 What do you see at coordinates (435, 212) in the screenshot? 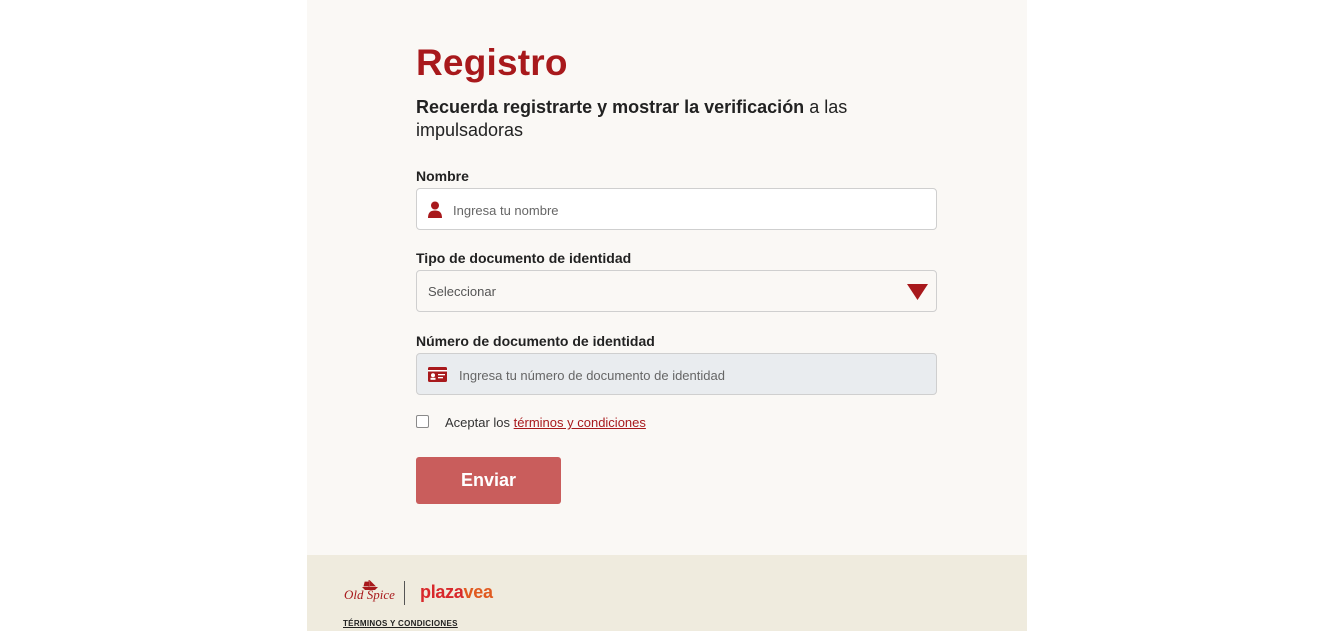
I see `user-icon` at bounding box center [435, 212].